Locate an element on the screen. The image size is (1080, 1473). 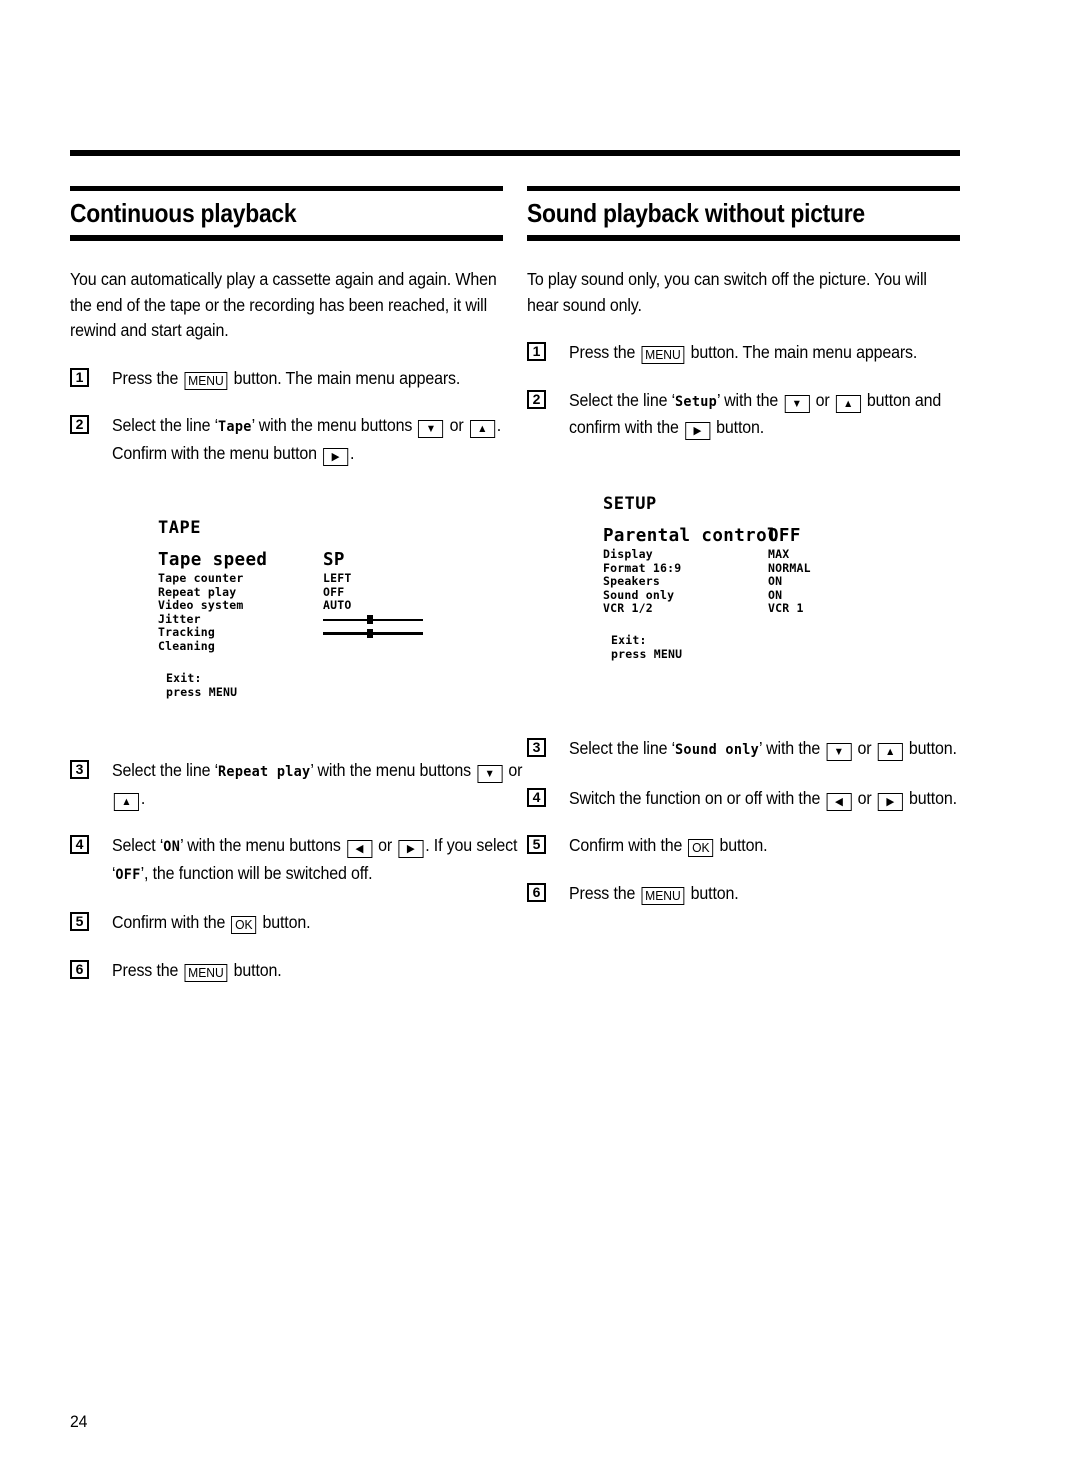
osd-menu-row: Tape counter LEFT is located at coordinates (297, 578).